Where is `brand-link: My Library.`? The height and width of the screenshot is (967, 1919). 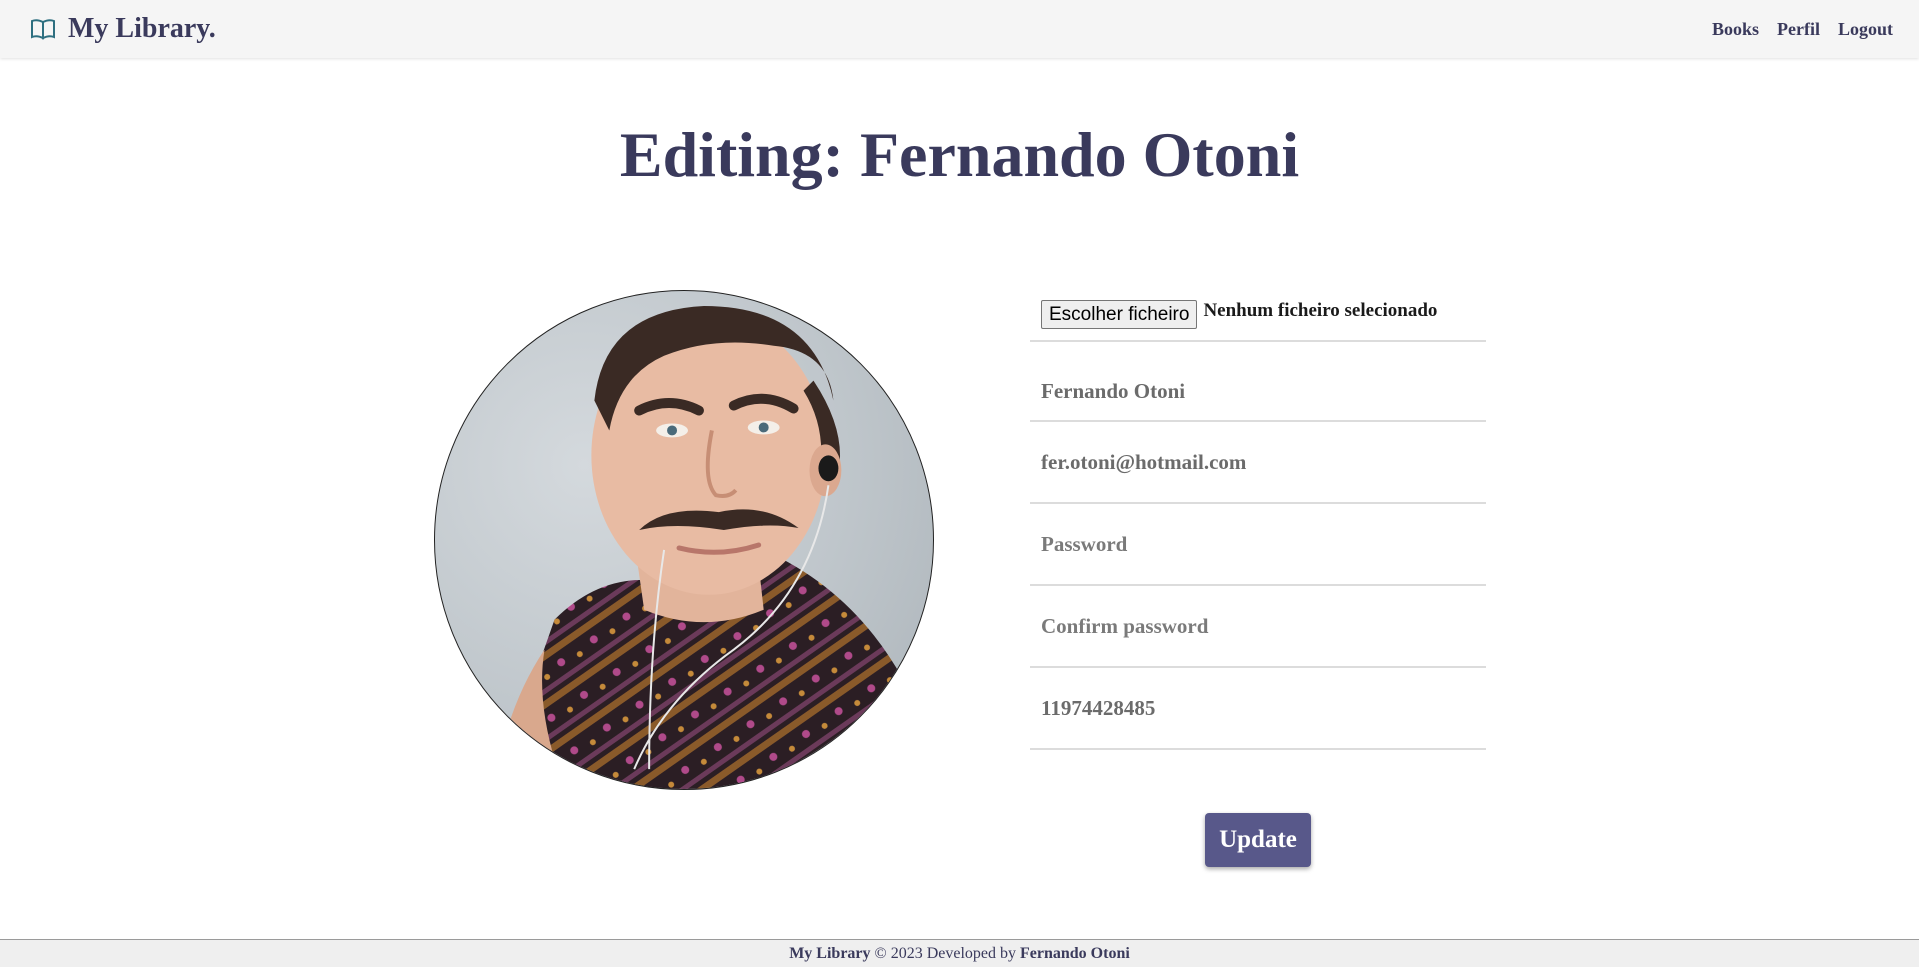
brand-link: My Library. is located at coordinates (123, 29).